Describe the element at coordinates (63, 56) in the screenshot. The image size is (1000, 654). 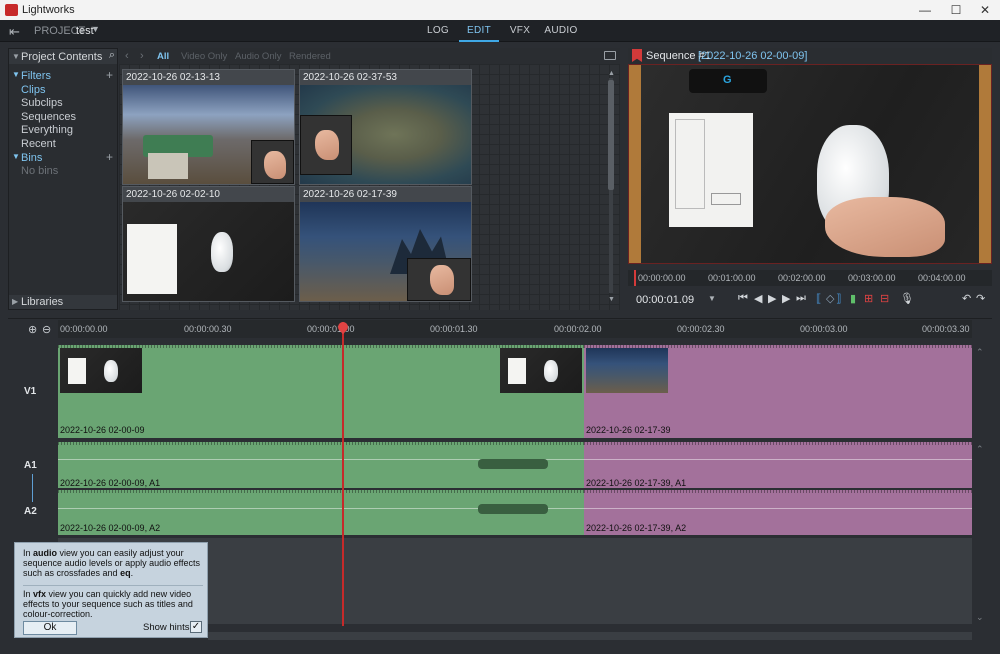
I see `project-contents-header: ▼ Project Contents ⌕` at that location.